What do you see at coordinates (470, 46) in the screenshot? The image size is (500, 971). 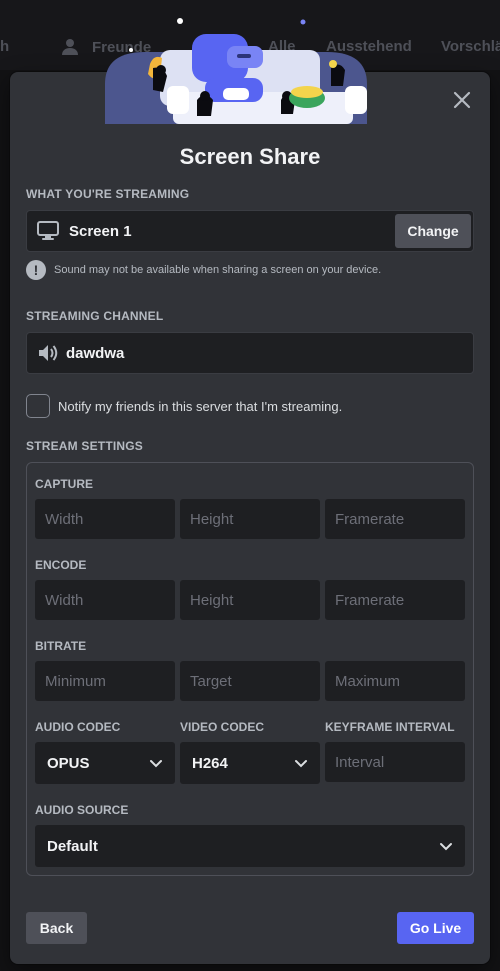 I see `bg-nav-suggestions: Vorschlä` at bounding box center [470, 46].